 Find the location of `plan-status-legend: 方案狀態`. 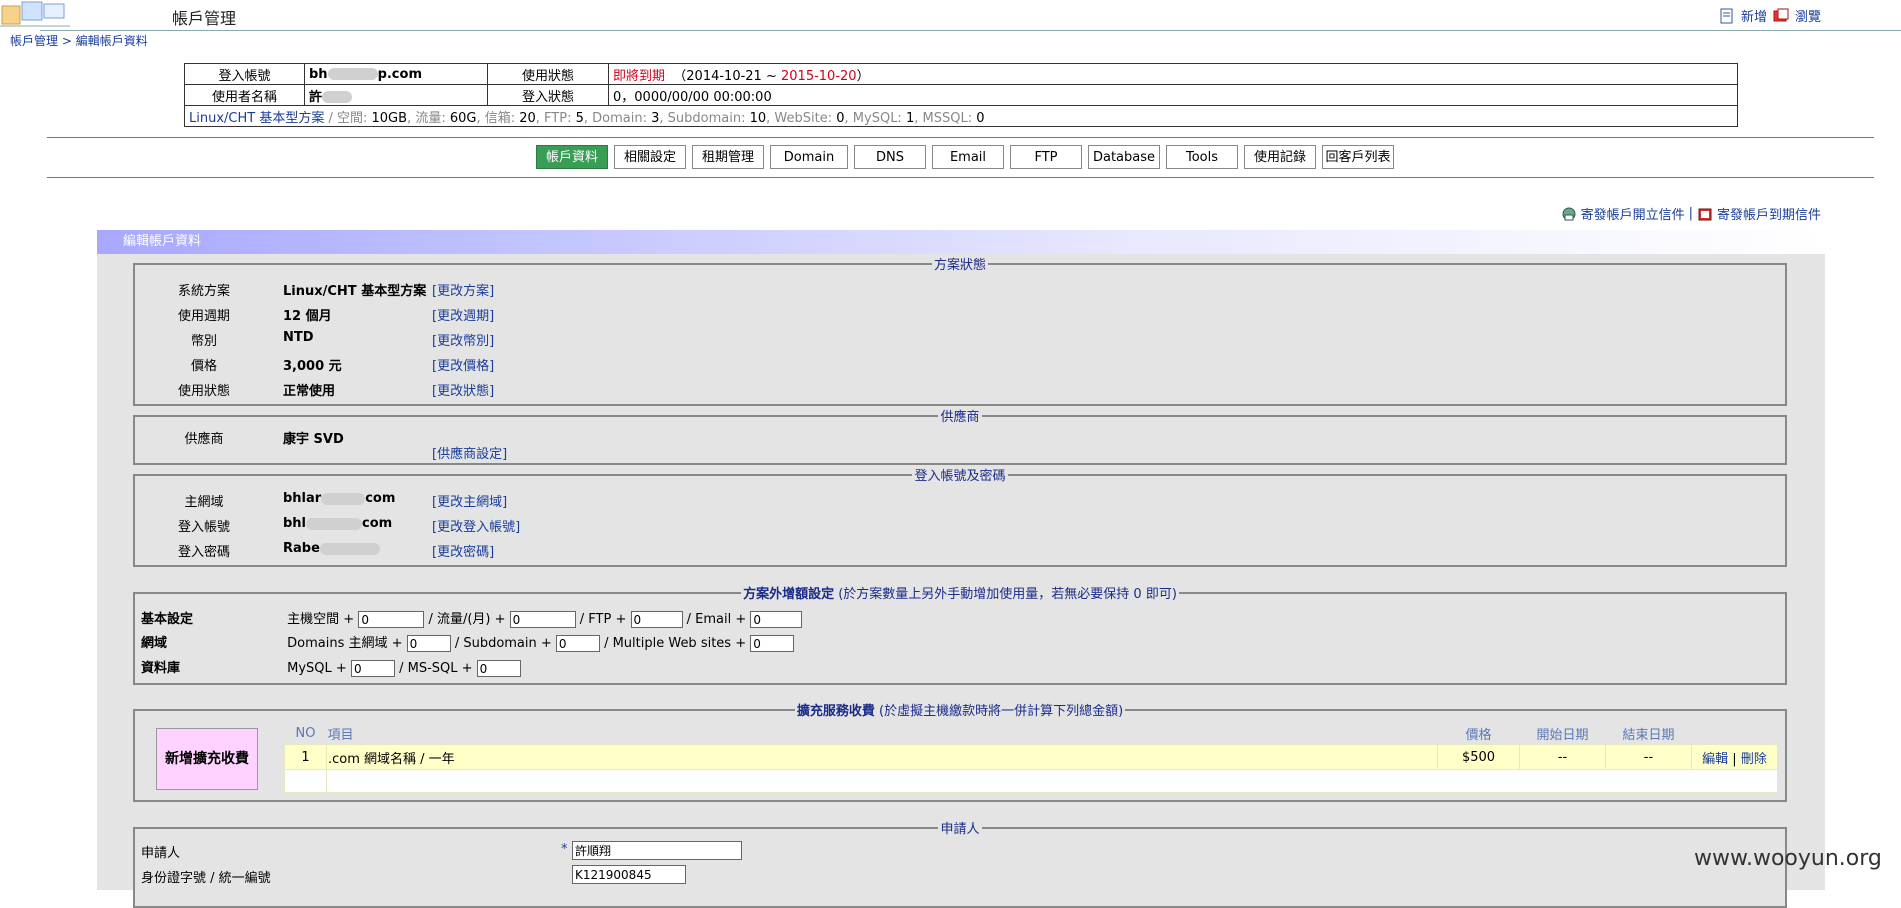

plan-status-legend: 方案狀態 is located at coordinates (959, 265).